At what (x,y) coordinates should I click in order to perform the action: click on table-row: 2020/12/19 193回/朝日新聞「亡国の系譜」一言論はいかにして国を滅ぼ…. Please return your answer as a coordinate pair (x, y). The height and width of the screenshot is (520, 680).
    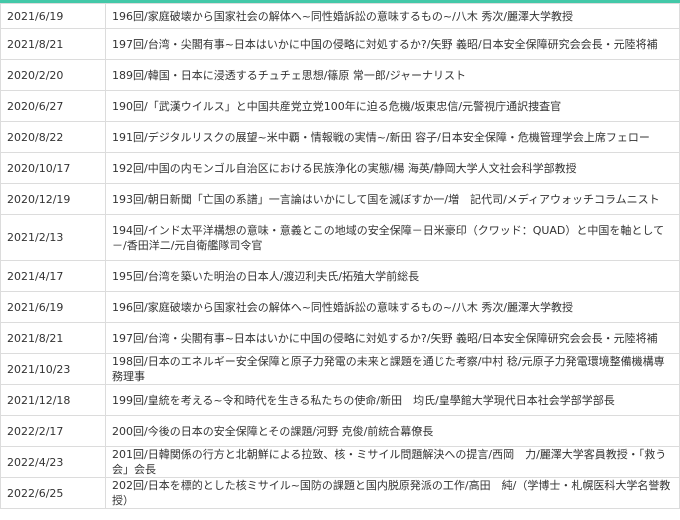
    Looking at the image, I should click on (340, 199).